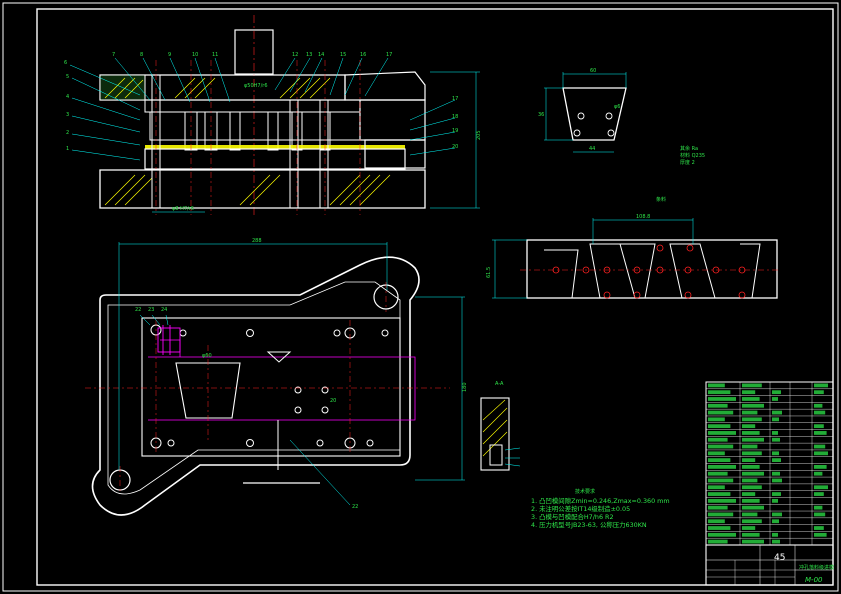  I want to click on svg-text: φ8 H7/r6, so click(183, 209).